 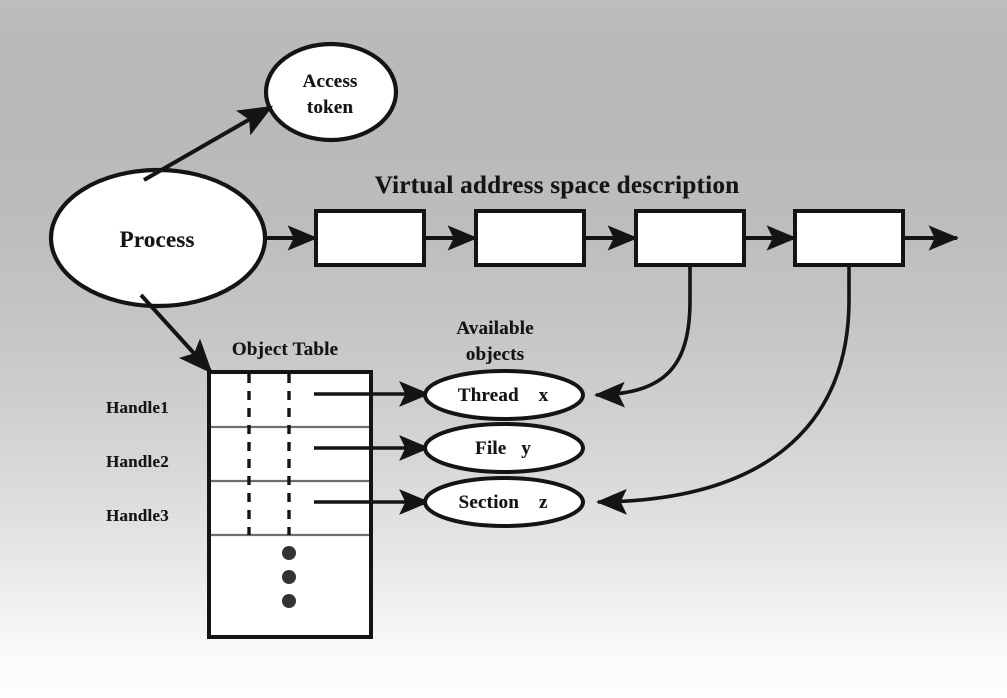 I want to click on access-token-label-line1: Access, so click(x=330, y=81).